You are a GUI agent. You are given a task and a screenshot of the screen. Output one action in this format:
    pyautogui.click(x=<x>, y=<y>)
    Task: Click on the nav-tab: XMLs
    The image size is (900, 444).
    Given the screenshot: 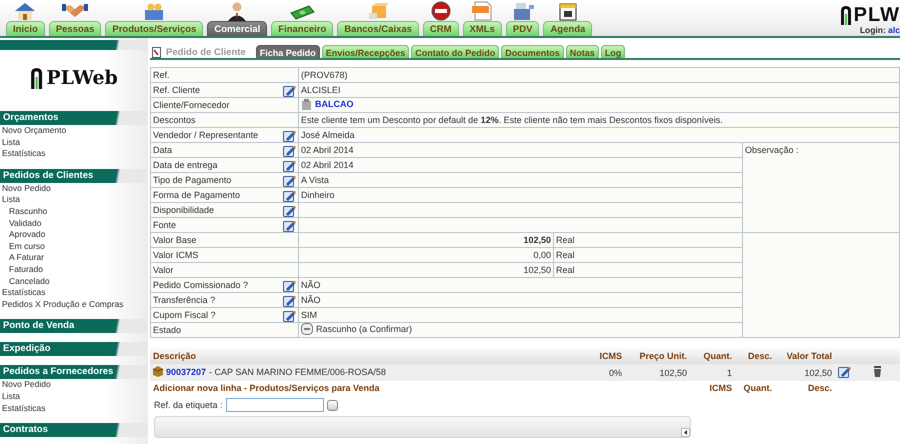 What is the action you would take?
    pyautogui.click(x=482, y=28)
    